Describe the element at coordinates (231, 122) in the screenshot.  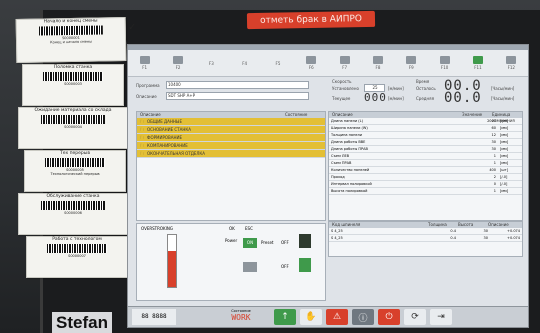
I see `operation-row: 🗀 ОБЩИЕ ДАННЫЕ` at that location.